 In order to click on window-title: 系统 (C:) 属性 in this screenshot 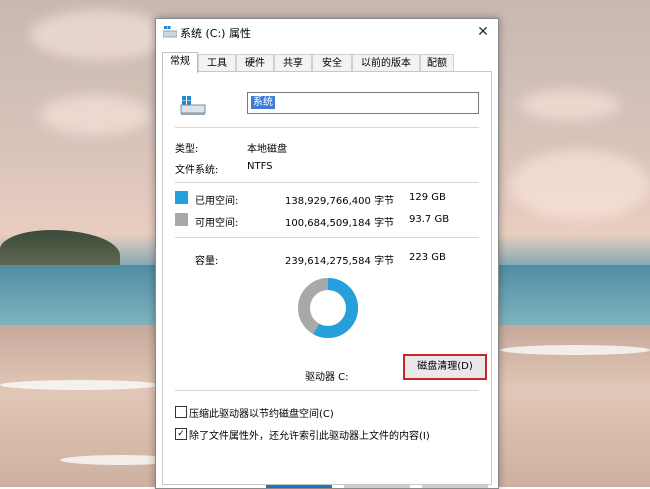, I will do `click(215, 33)`.